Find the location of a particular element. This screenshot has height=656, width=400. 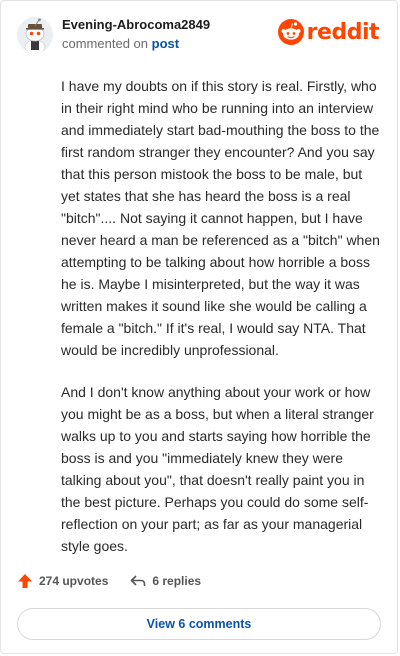

brand-wordmark: reddit is located at coordinates (343, 32).